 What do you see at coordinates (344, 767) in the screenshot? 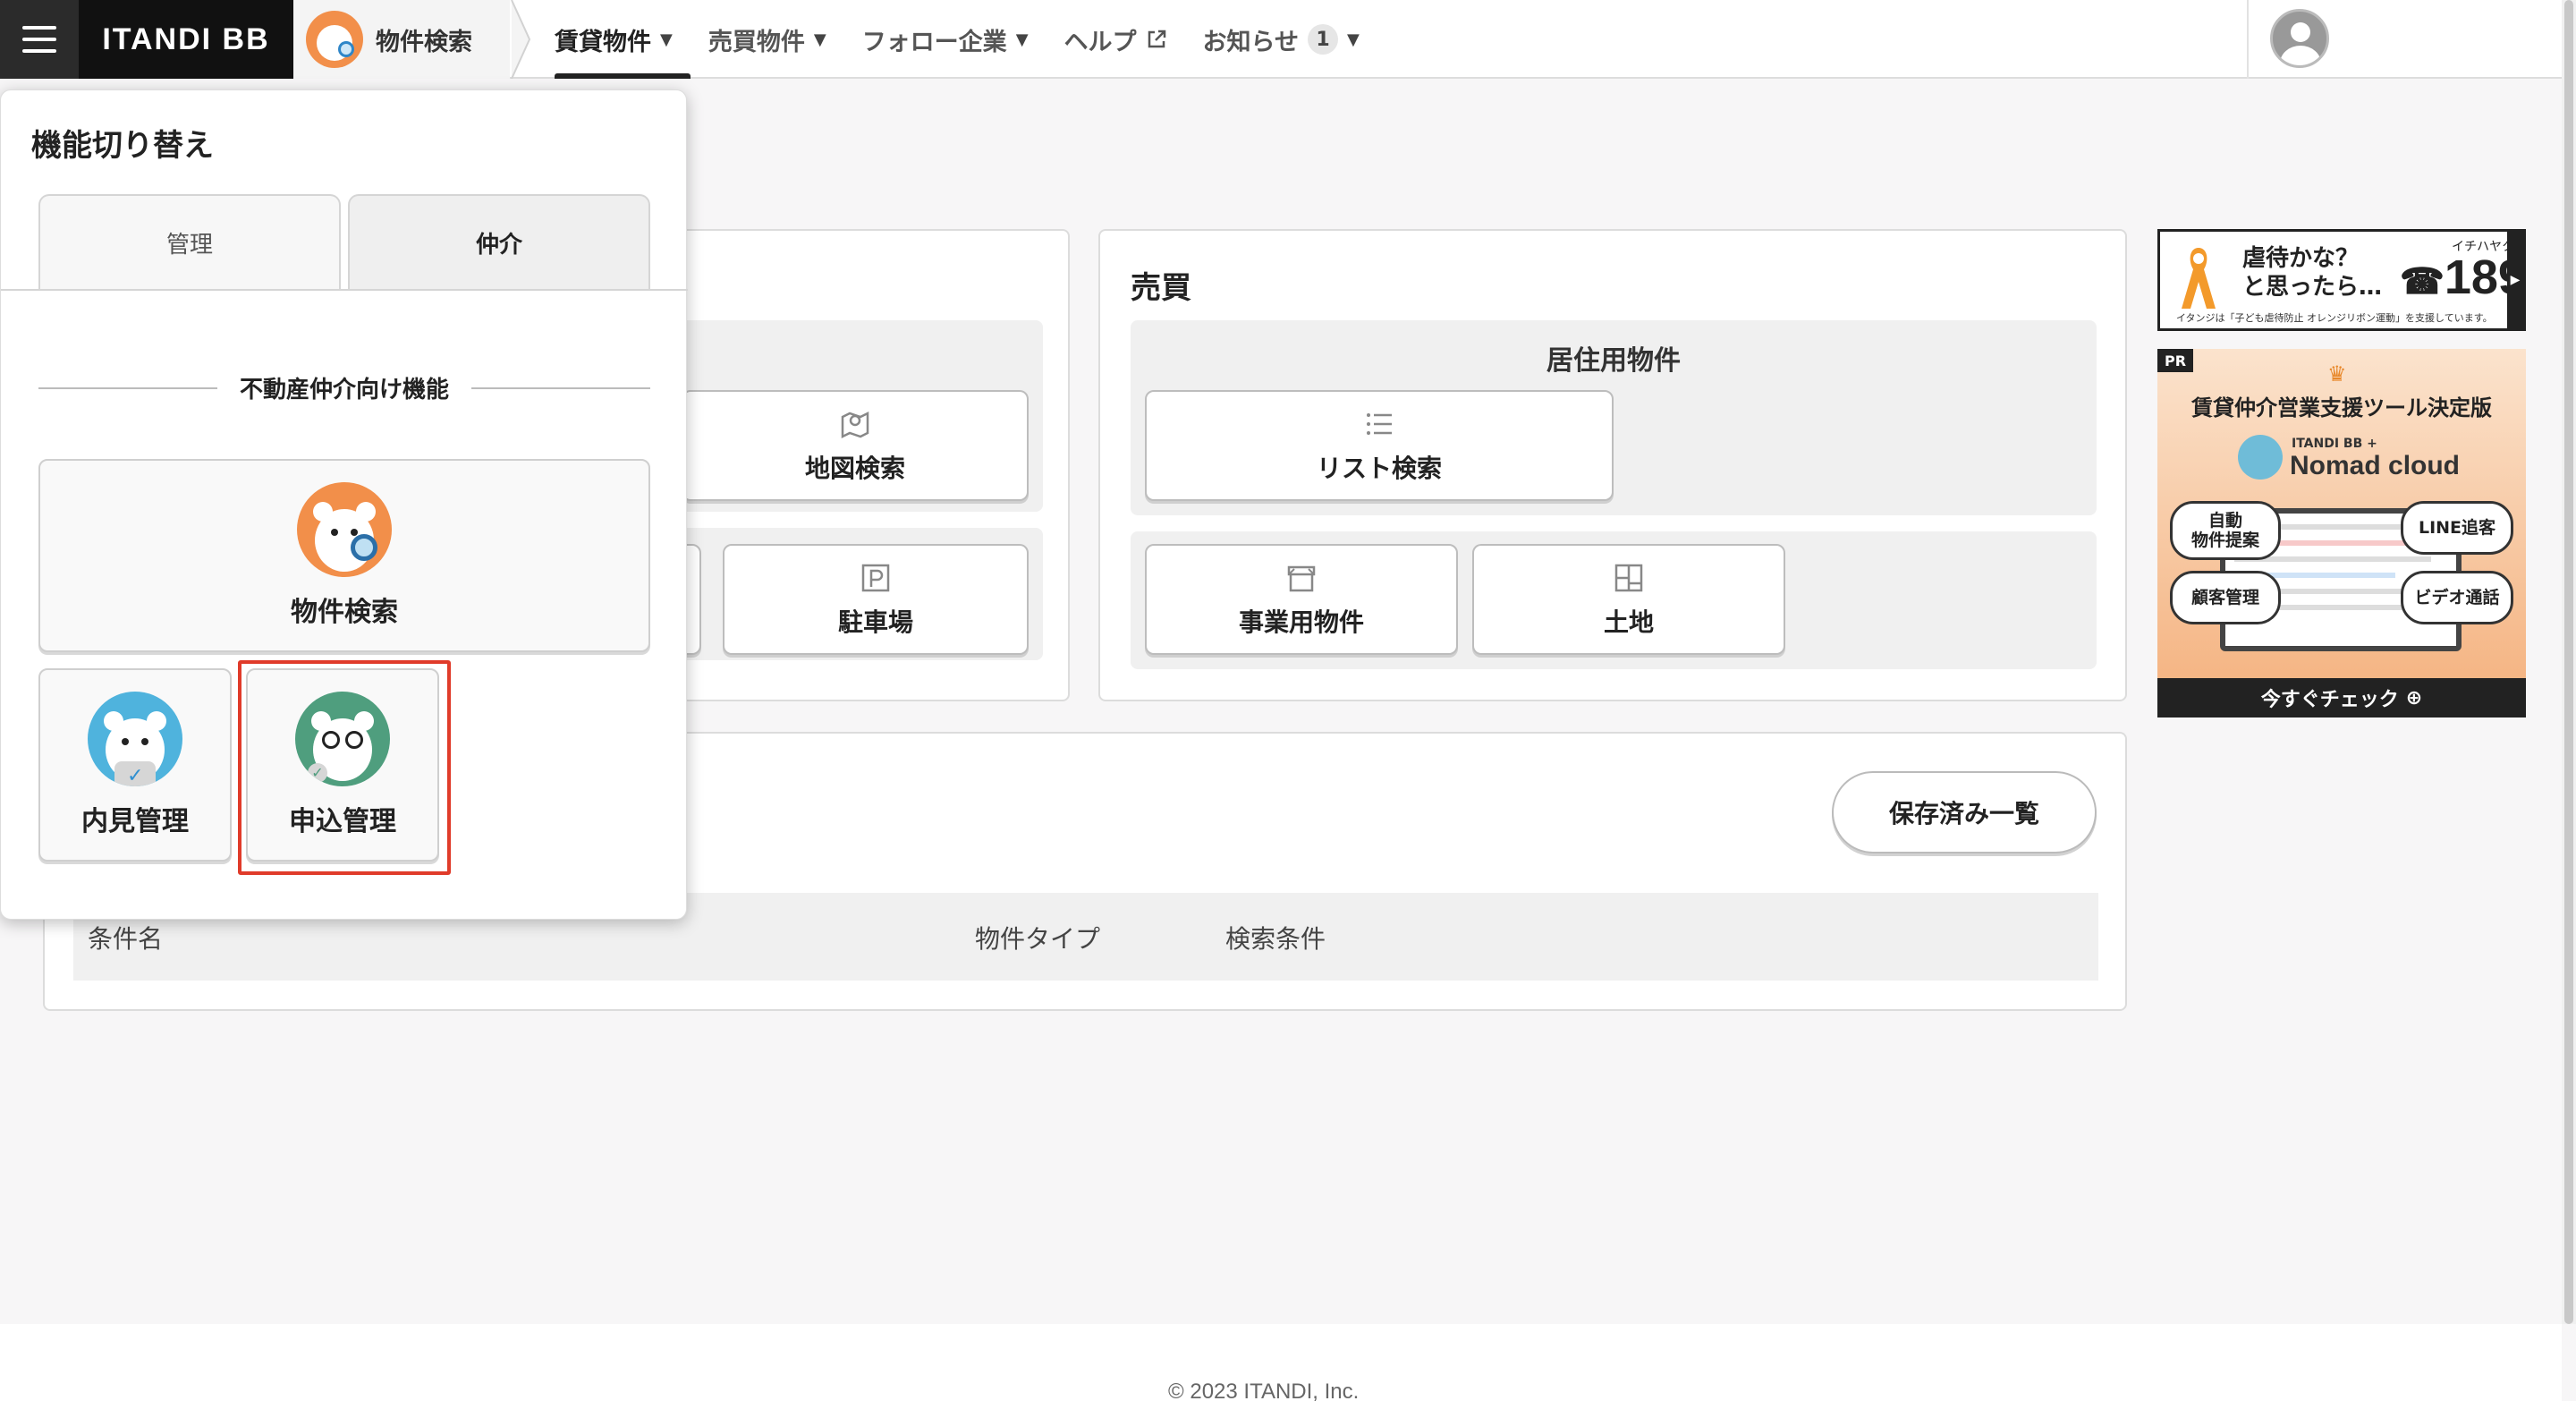
I see `selection-highlight-box` at bounding box center [344, 767].